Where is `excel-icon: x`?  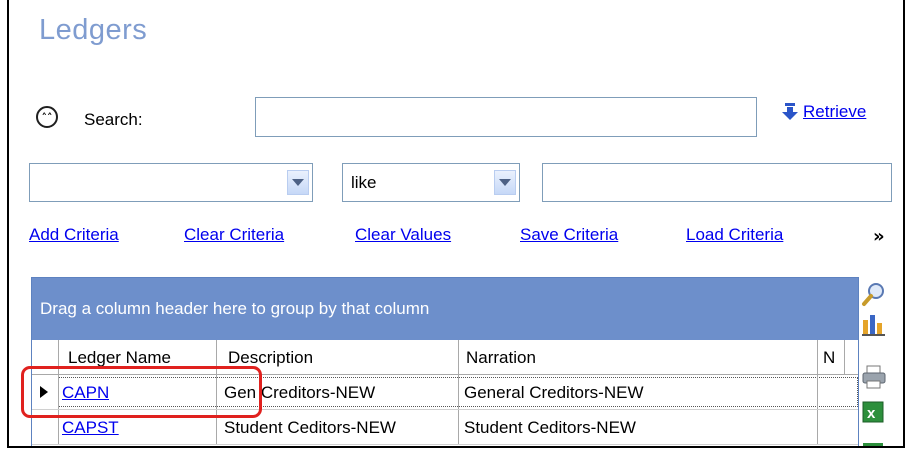 excel-icon: x is located at coordinates (874, 412).